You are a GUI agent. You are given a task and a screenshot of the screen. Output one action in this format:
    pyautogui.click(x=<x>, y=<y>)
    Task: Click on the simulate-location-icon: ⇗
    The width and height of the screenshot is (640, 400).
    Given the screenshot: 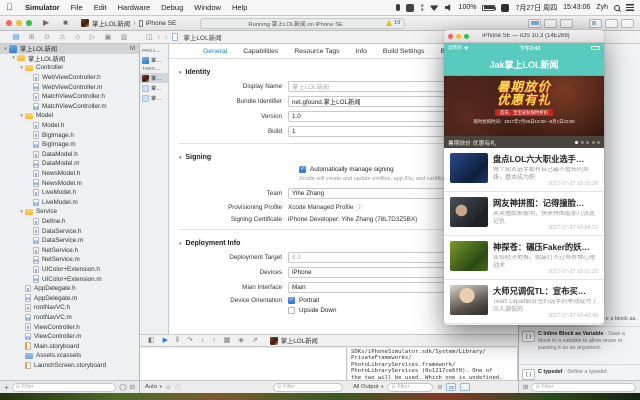 What is the action you would take?
    pyautogui.click(x=255, y=340)
    